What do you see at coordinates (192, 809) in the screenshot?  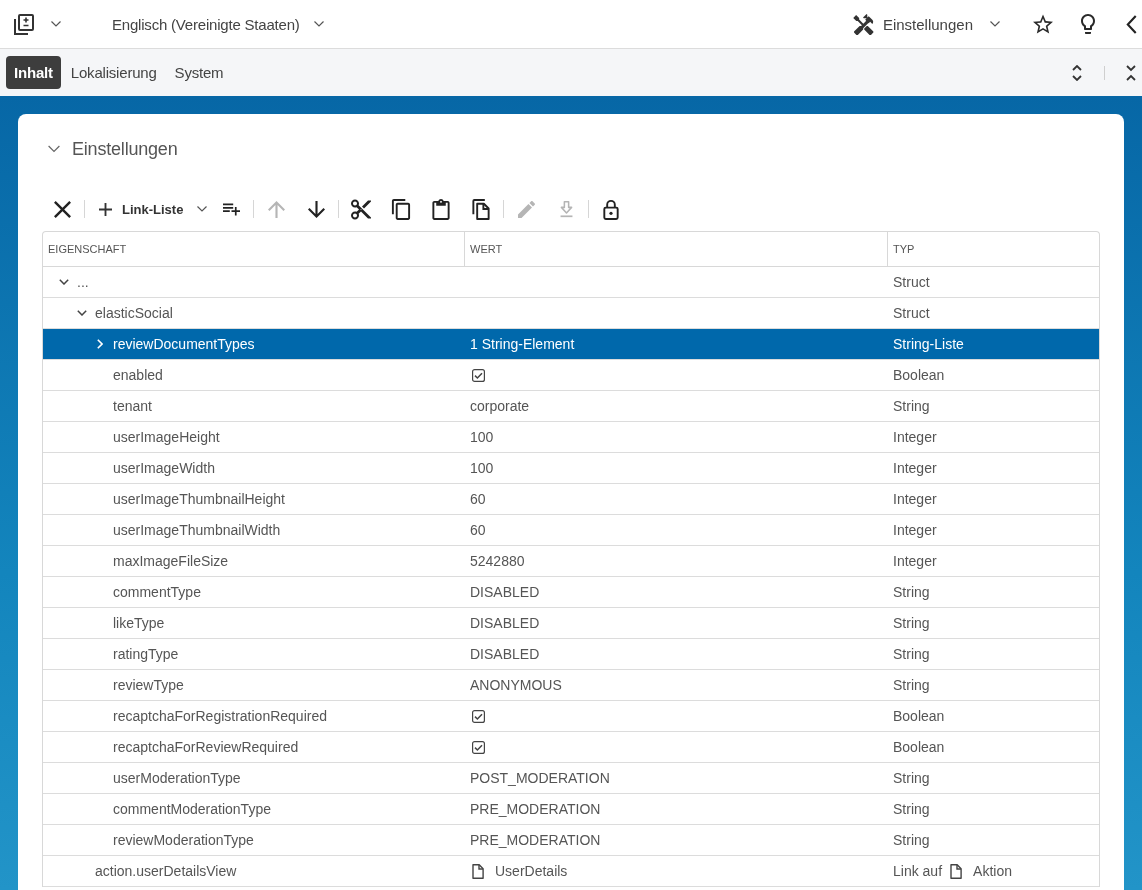 I see `property-name: commentModerationType` at bounding box center [192, 809].